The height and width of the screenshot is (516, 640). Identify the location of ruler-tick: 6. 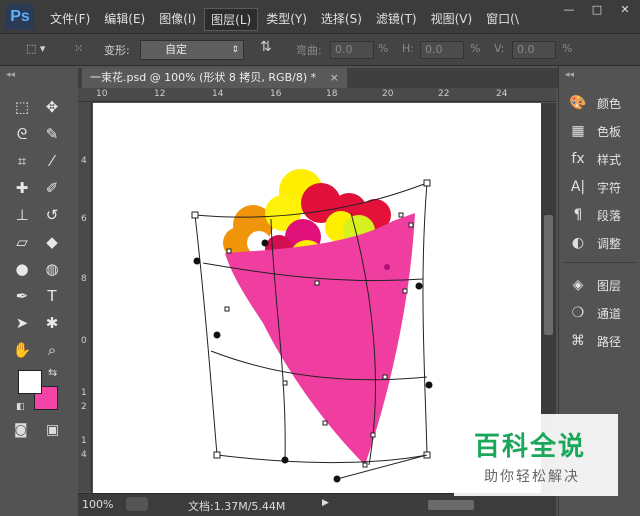
(84, 219).